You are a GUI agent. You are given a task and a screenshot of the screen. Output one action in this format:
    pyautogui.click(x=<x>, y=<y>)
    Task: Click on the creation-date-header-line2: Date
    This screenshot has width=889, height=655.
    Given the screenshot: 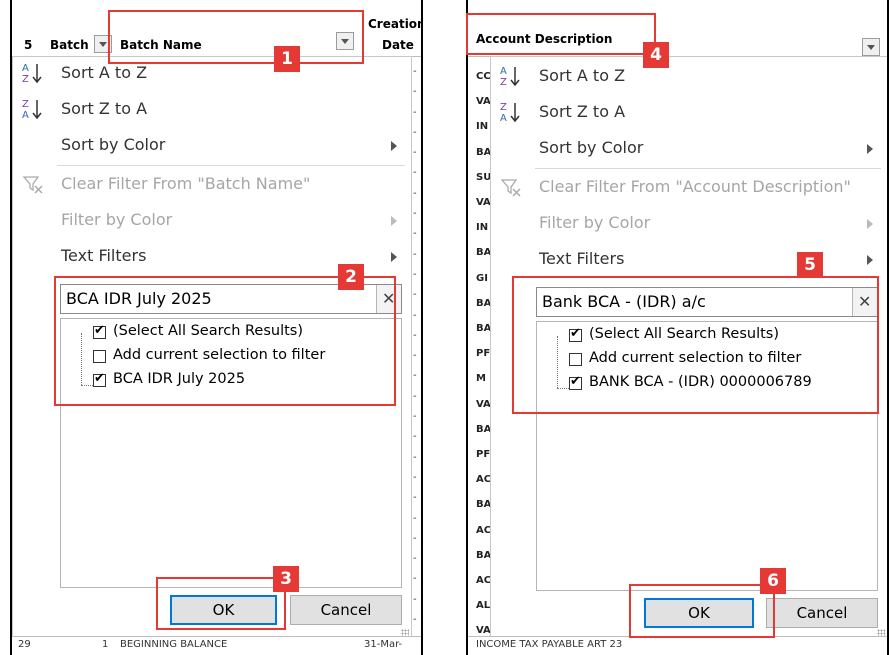 What is the action you would take?
    pyautogui.click(x=398, y=45)
    